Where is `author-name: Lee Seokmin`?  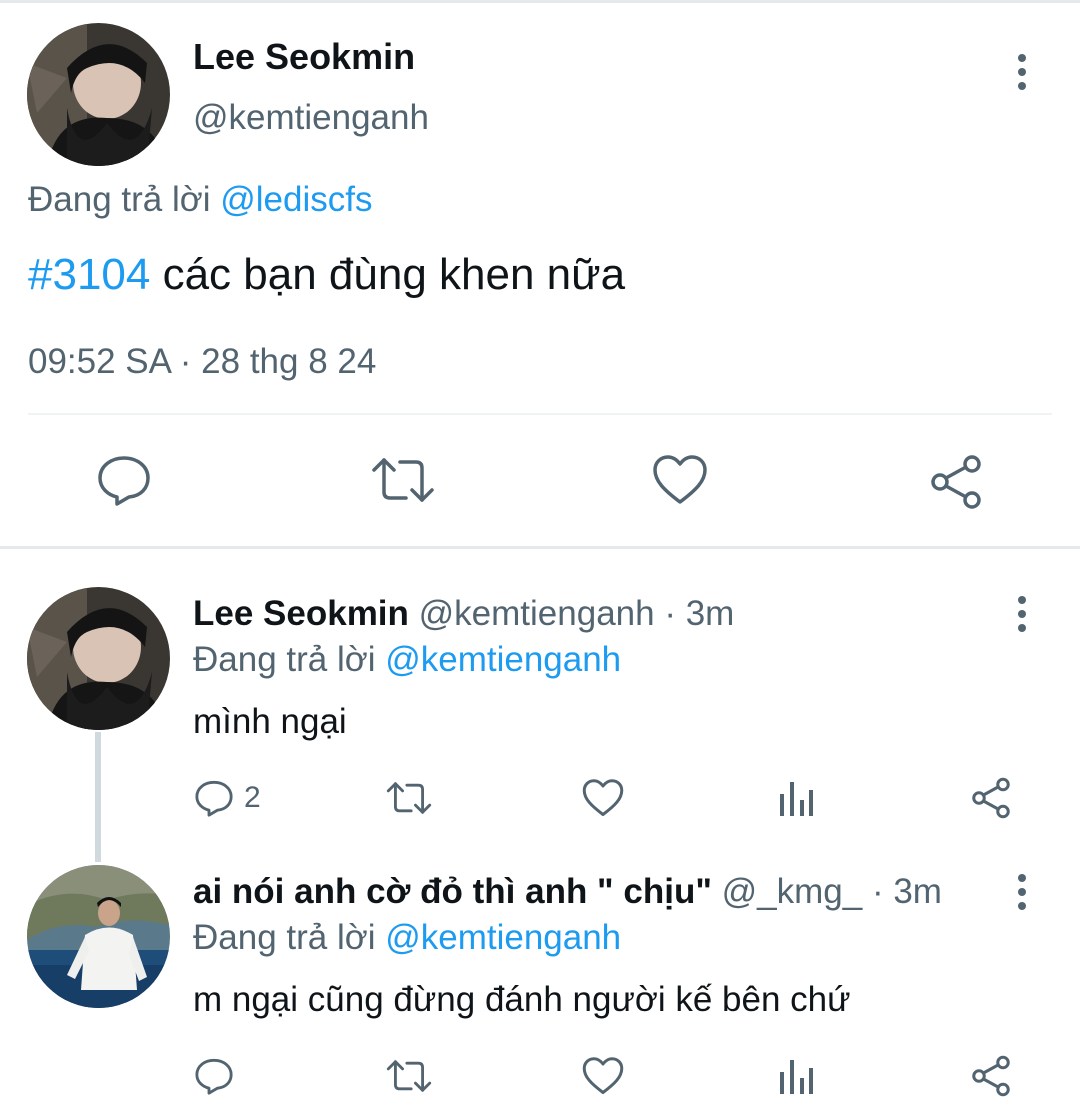
author-name: Lee Seokmin is located at coordinates (304, 57).